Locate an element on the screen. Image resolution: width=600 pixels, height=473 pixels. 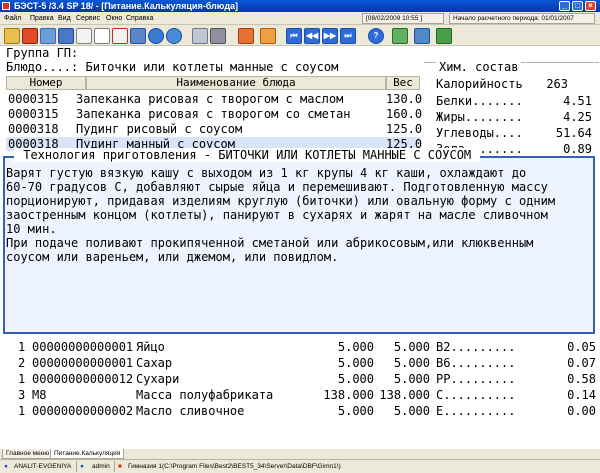
menu-window: Окно is located at coordinates (114, 18).